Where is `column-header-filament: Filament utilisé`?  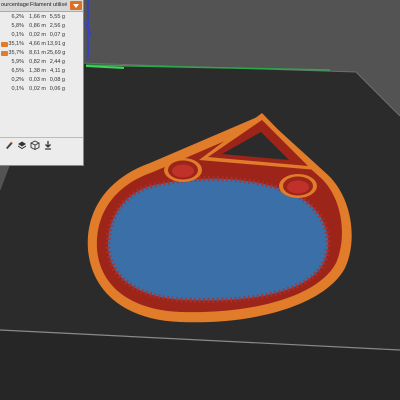 column-header-filament: Filament utilisé is located at coordinates (49, 5).